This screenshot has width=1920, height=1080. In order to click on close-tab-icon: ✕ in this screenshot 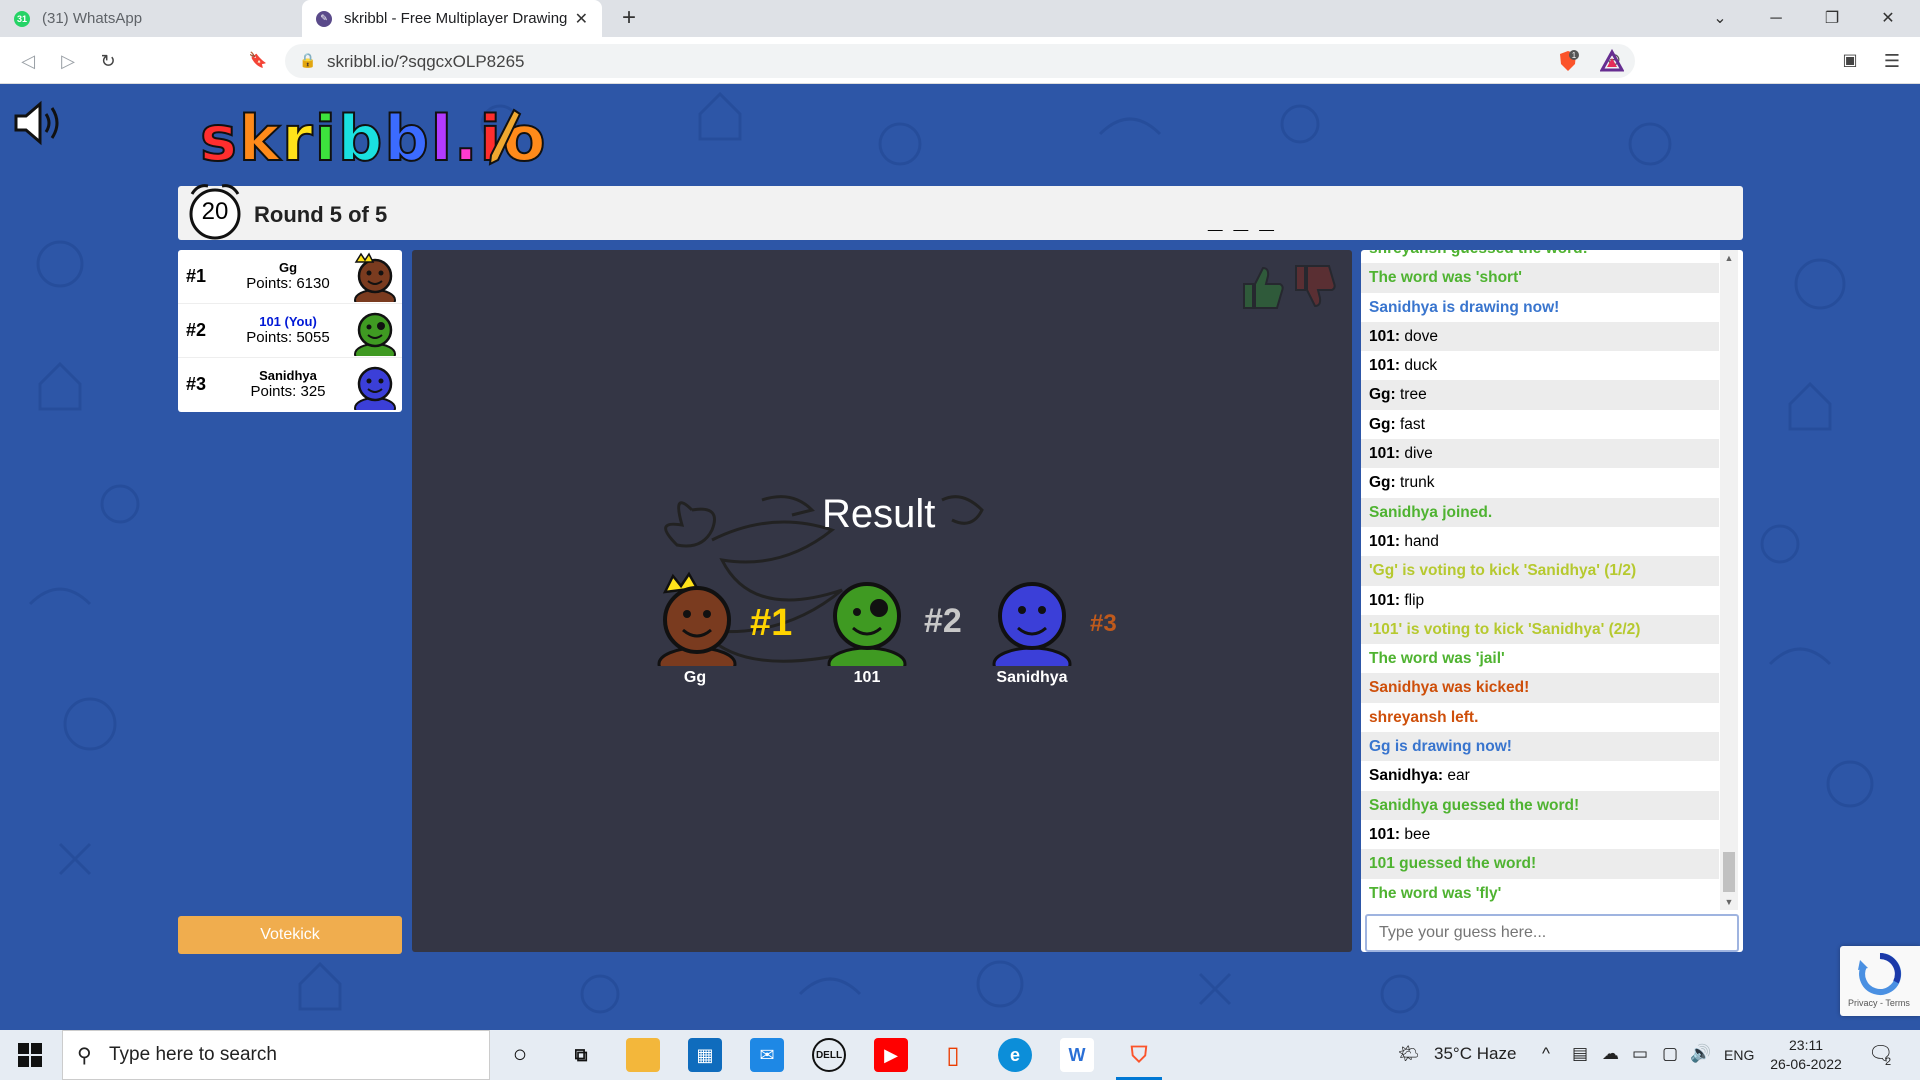, I will do `click(581, 19)`.